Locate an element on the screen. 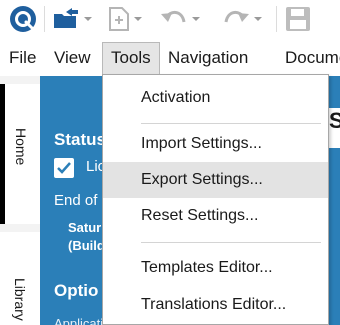  tab-library: Library is located at coordinates (20, 278).